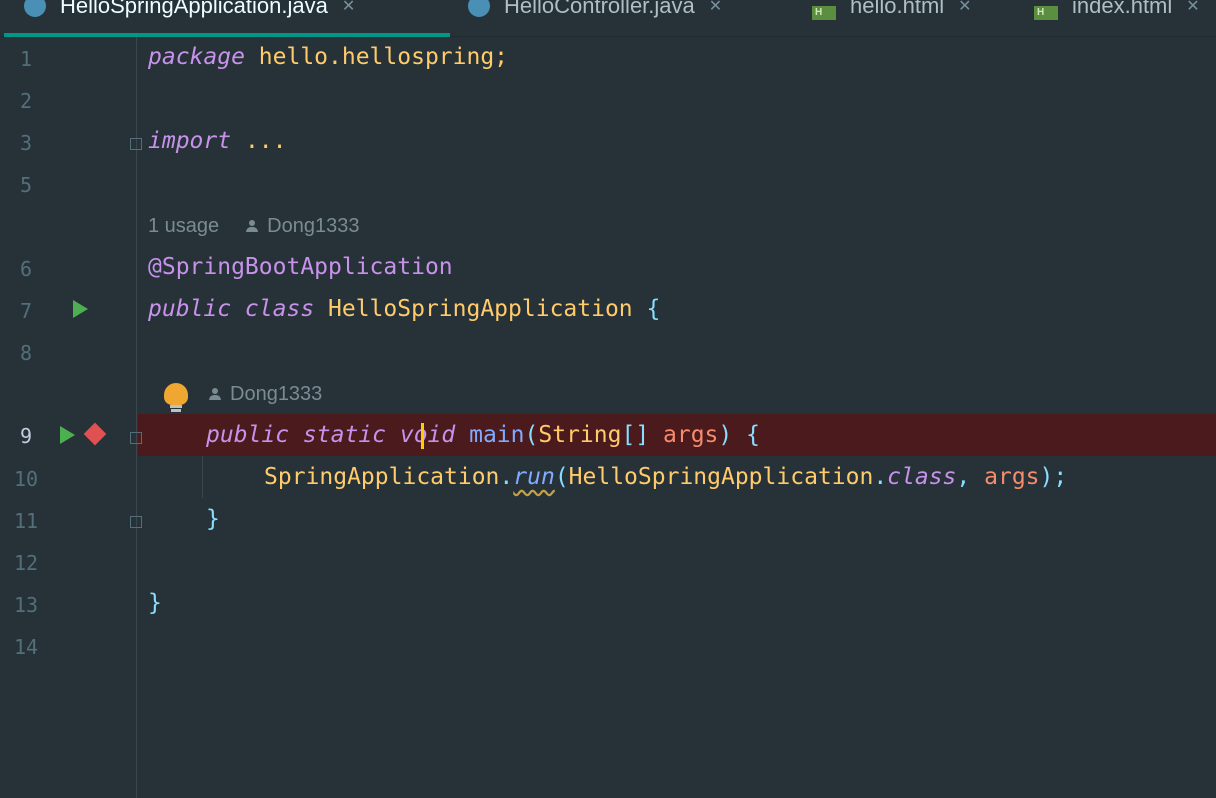 The width and height of the screenshot is (1216, 798). Describe the element at coordinates (136, 522) in the screenshot. I see `fold-method-end-icon` at that location.